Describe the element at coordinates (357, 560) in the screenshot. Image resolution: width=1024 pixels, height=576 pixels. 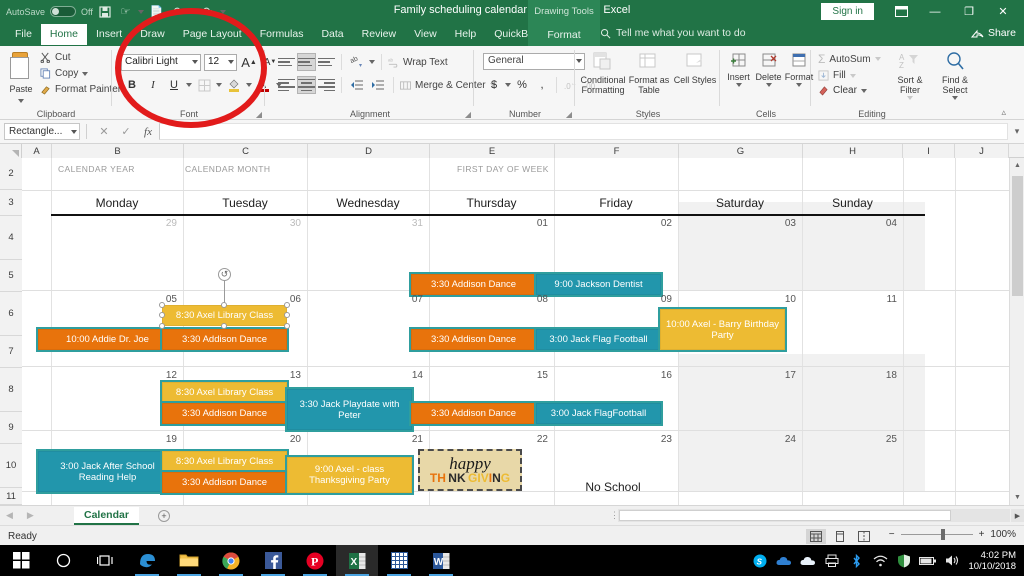
I see `excel-icon: X` at that location.